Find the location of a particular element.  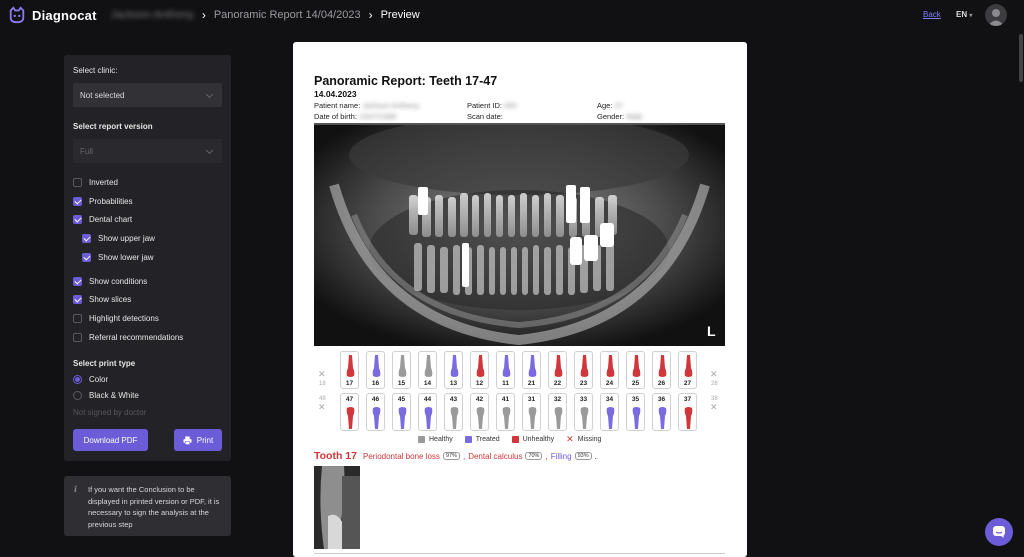

tooth-42-shape is located at coordinates (480, 418).